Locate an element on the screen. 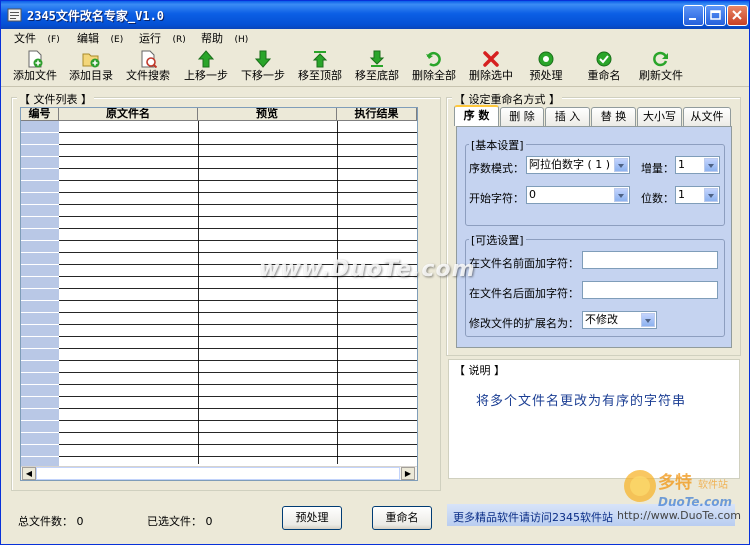 The image size is (750, 545). move-bottom-label: 移至底部 is located at coordinates (377, 75).